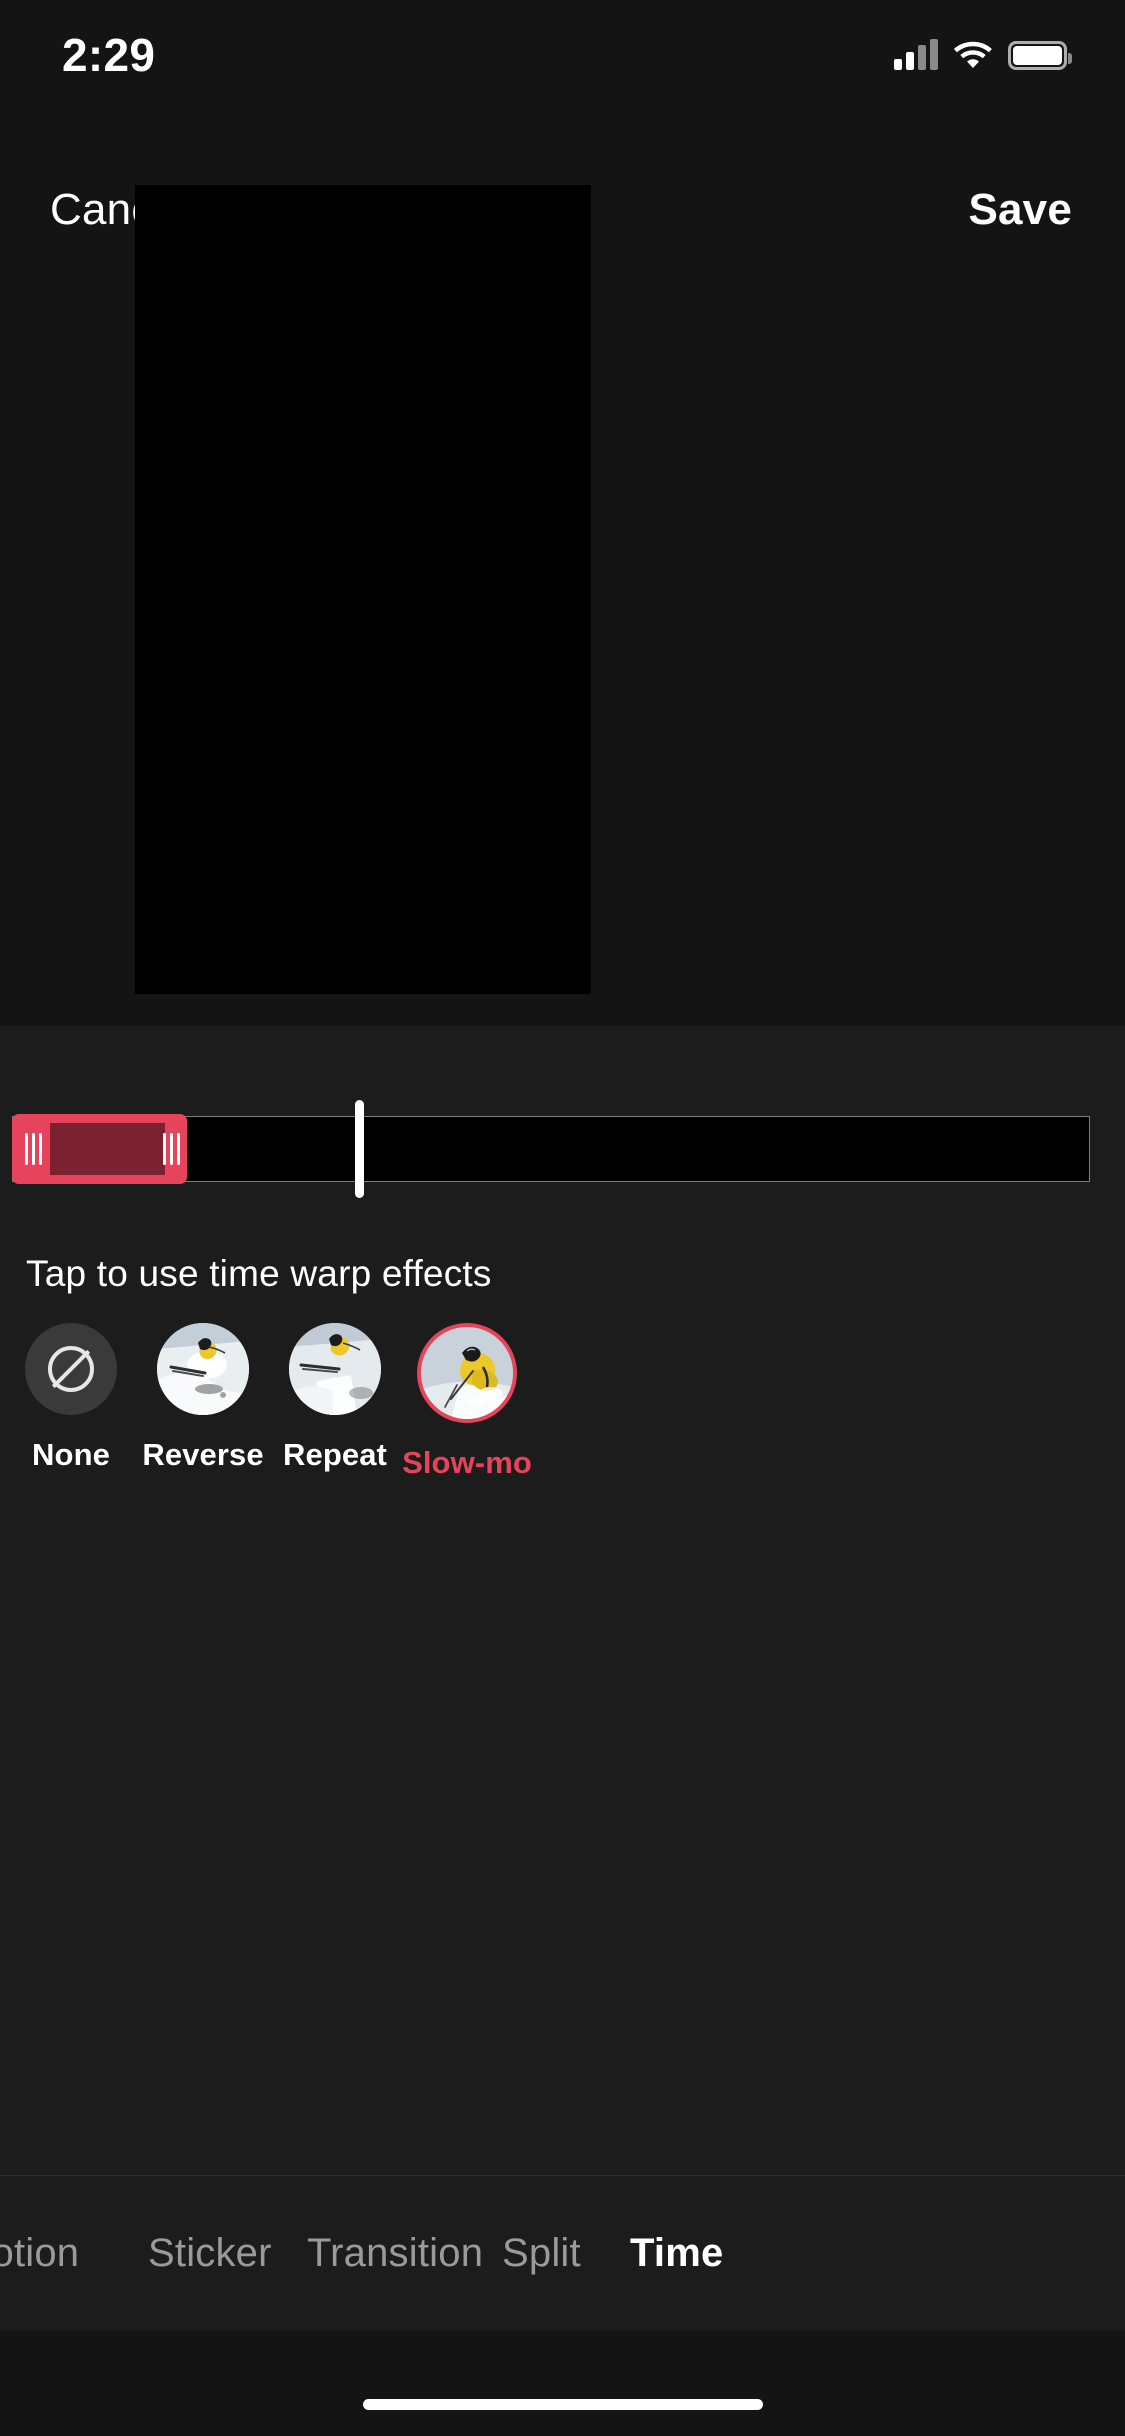 Image resolution: width=1125 pixels, height=2436 pixels. Describe the element at coordinates (259, 1273) in the screenshot. I see `time-warp-hint: Tap to use time warp effects` at that location.